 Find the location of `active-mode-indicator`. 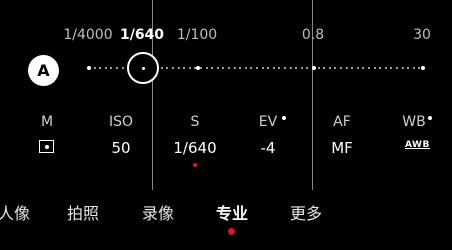

active-mode-indicator is located at coordinates (231, 231).